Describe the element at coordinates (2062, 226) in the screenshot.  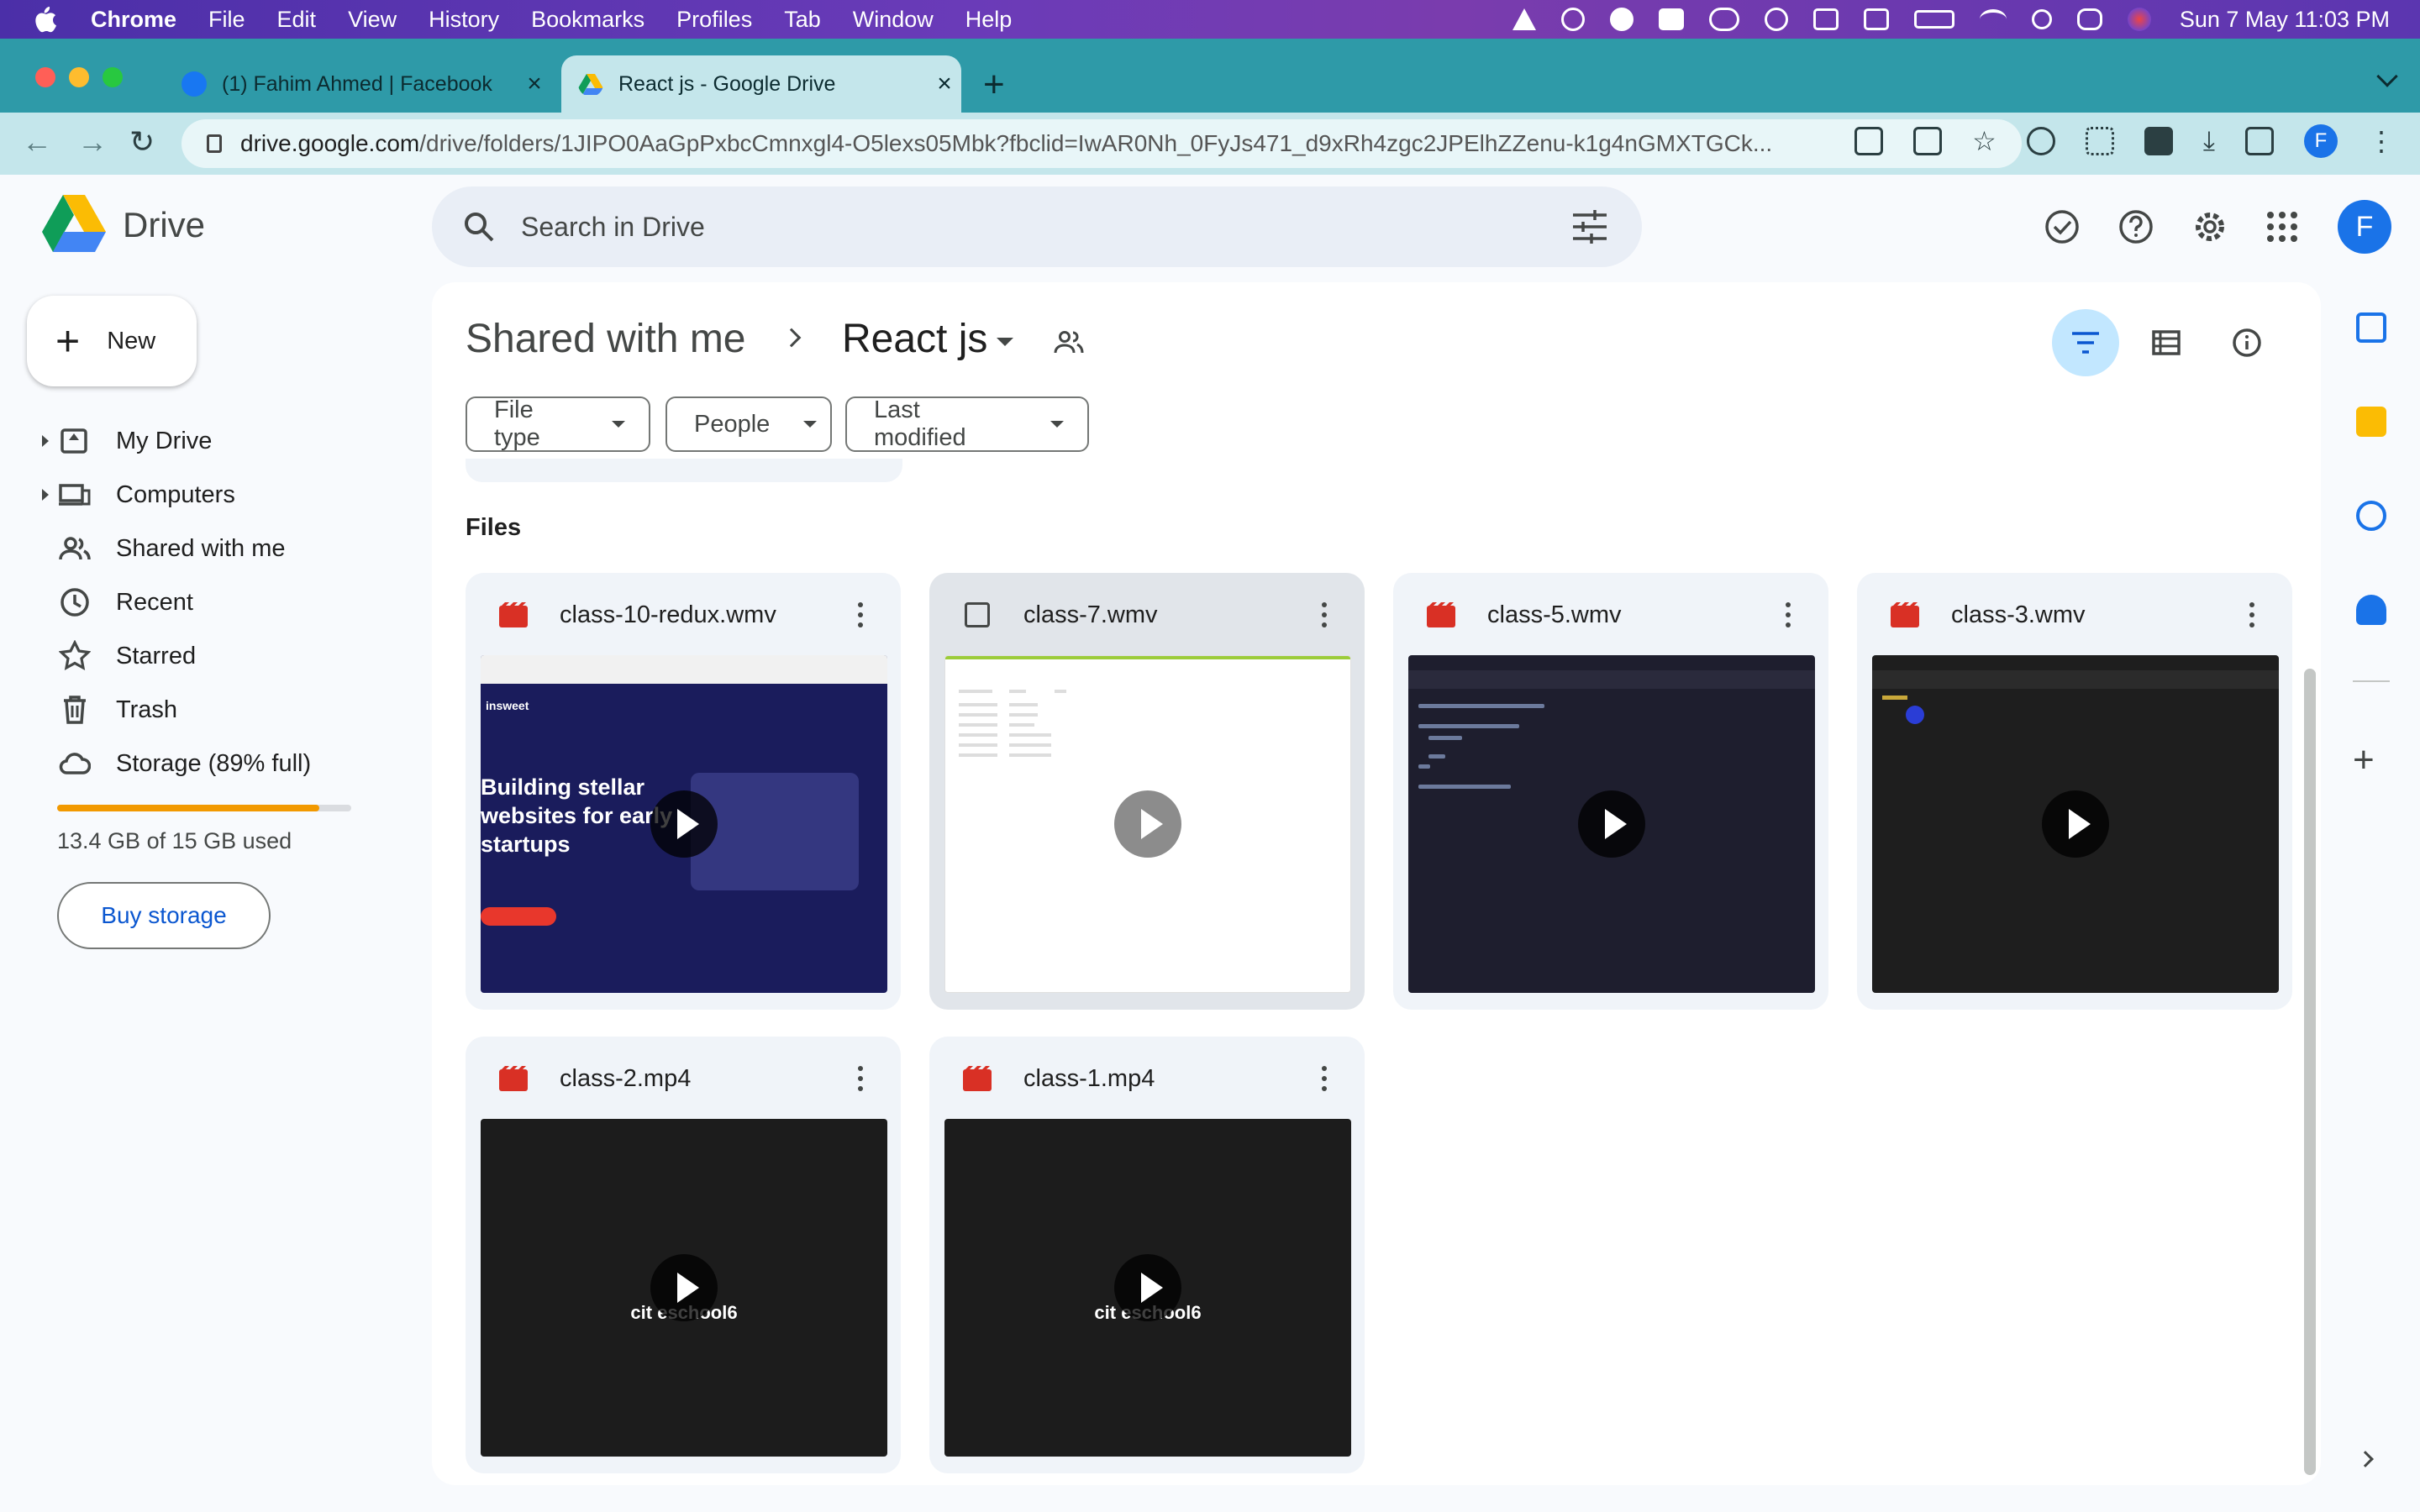
I see `offline-ready-icon` at that location.